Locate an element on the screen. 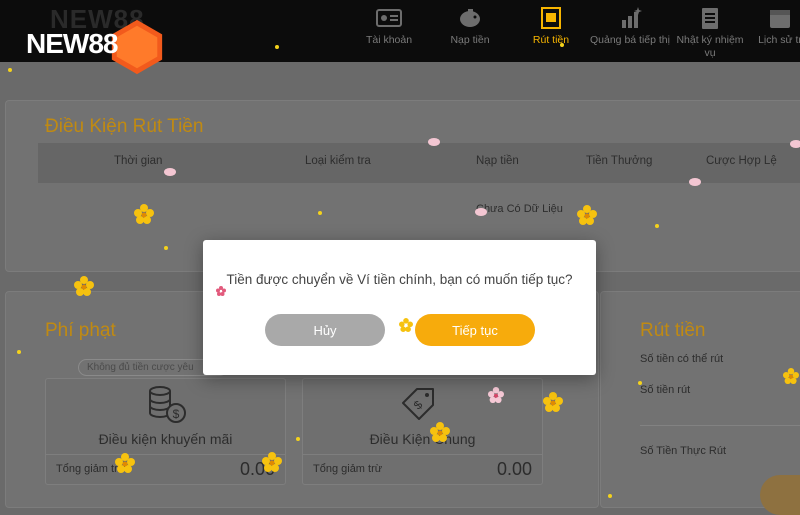 This screenshot has width=800, height=515. sparkle-chart-icon is located at coordinates (632, 17).